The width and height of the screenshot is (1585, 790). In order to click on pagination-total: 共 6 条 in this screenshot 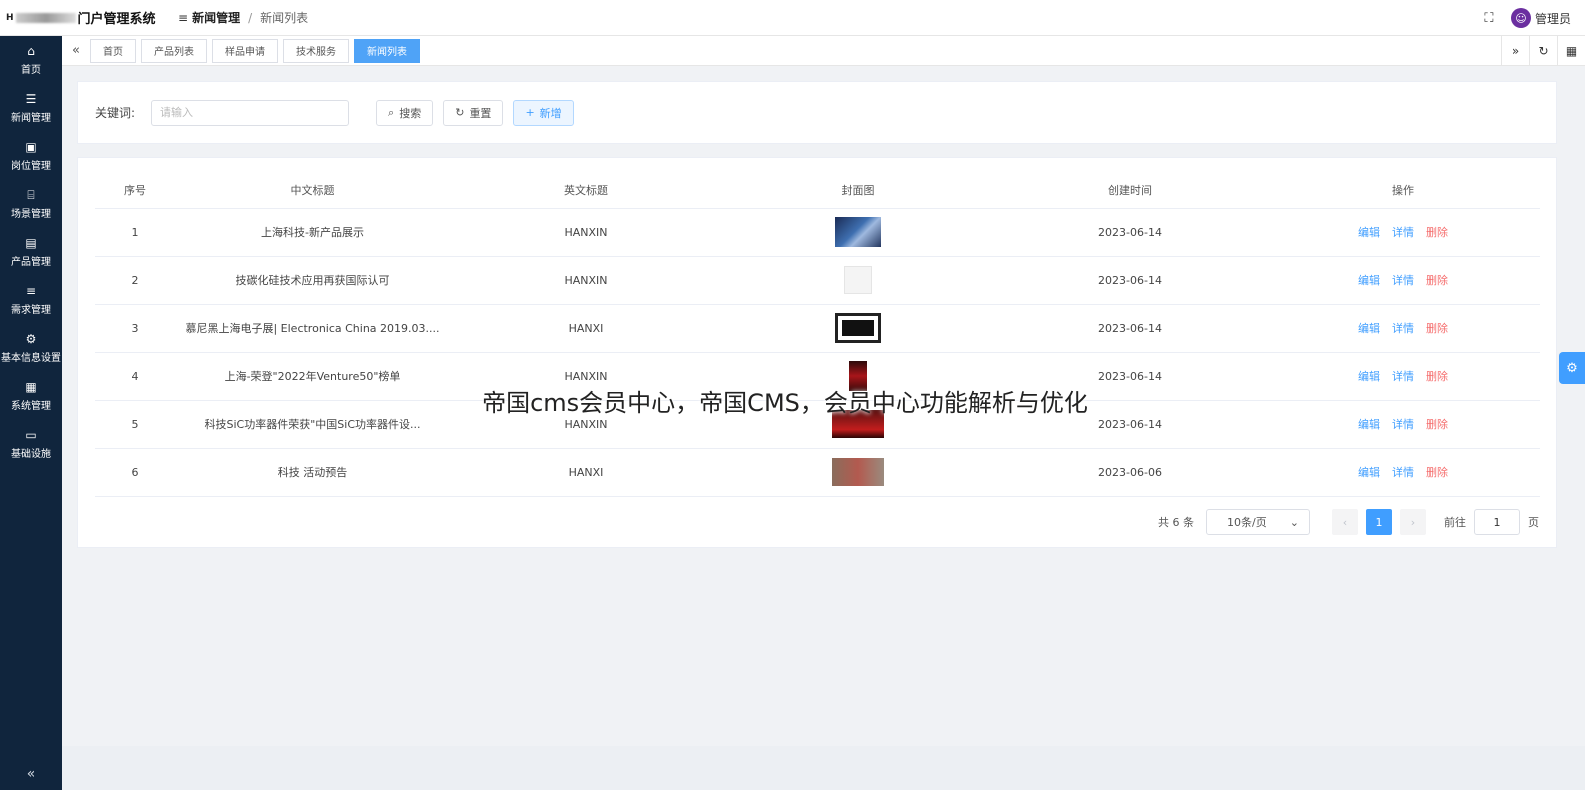, I will do `click(1176, 522)`.